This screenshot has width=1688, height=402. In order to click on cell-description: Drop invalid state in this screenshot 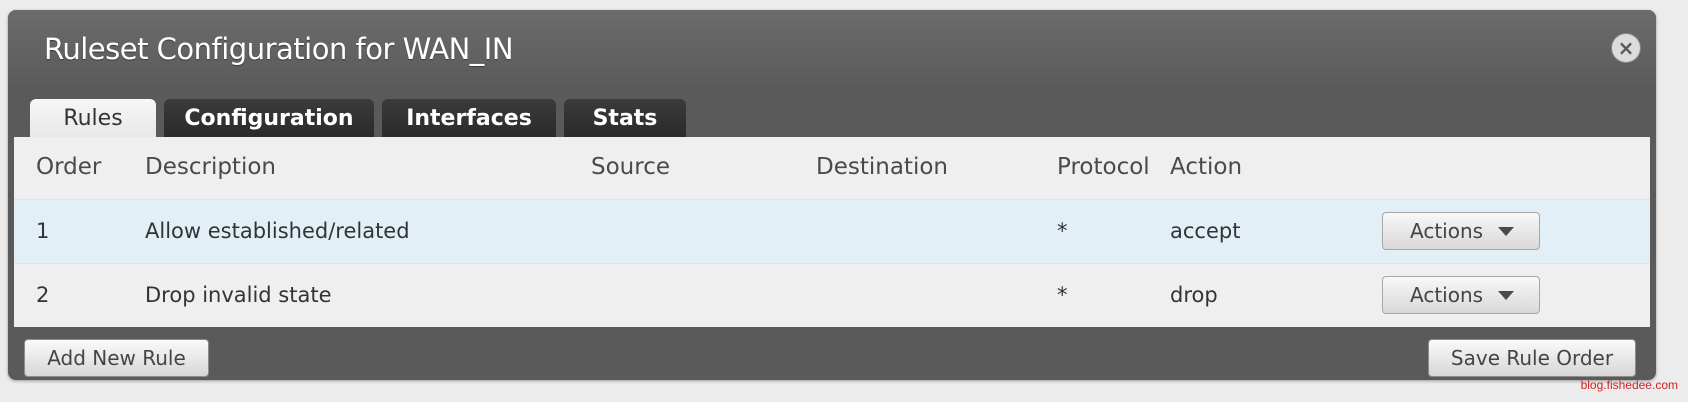, I will do `click(238, 295)`.